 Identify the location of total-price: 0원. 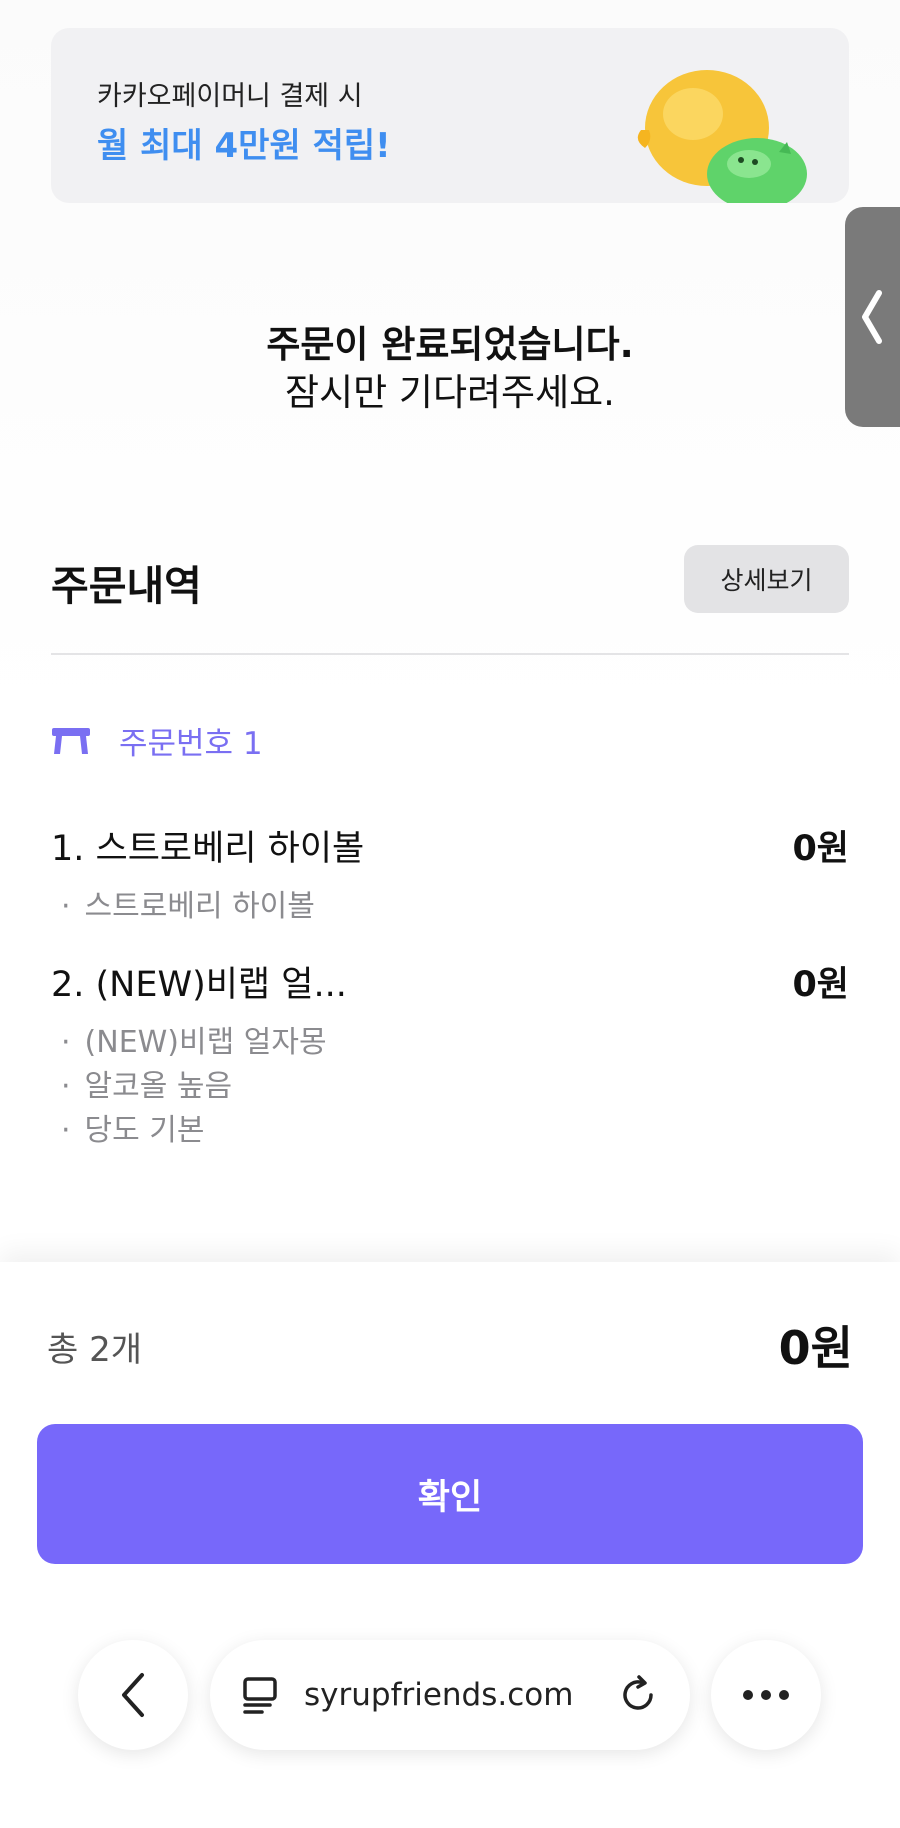
(815, 1348).